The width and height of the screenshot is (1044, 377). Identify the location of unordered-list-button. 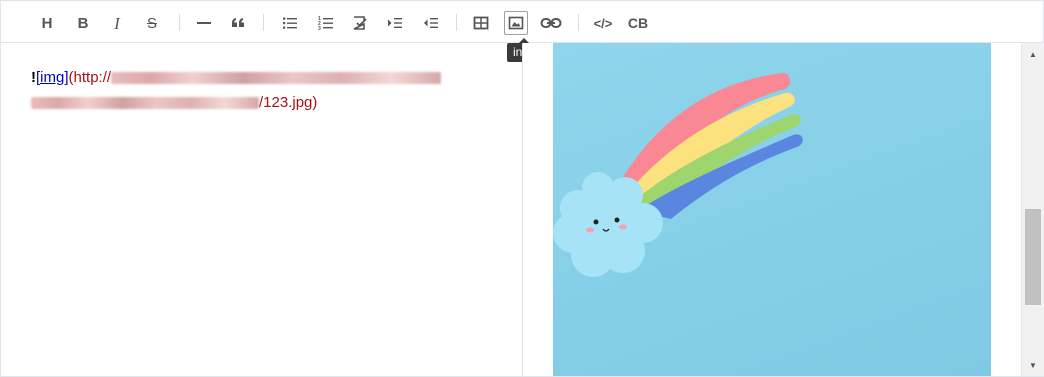
(290, 23).